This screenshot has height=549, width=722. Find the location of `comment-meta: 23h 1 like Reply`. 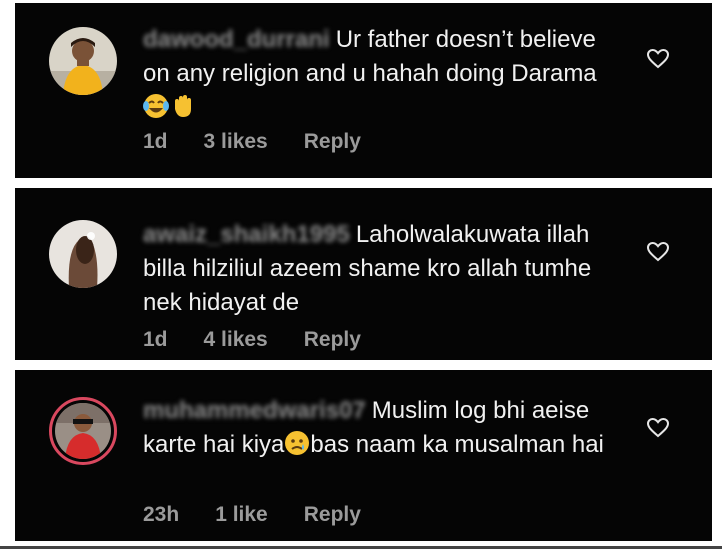

comment-meta: 23h 1 like Reply is located at coordinates (270, 515).